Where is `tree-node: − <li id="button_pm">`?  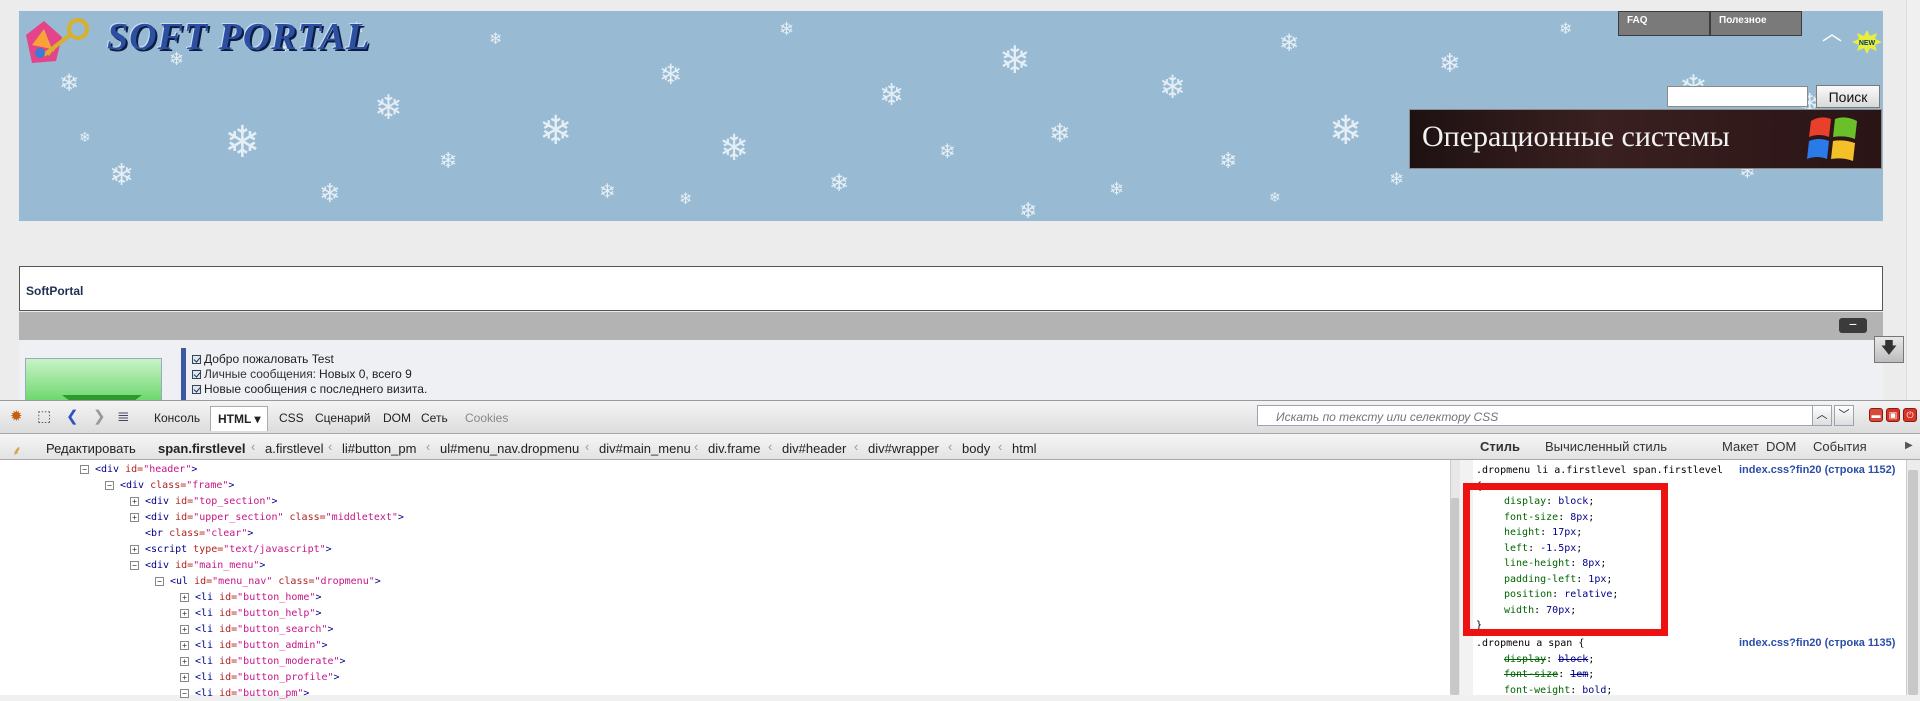 tree-node: − <li id="button_pm"> is located at coordinates (244, 694).